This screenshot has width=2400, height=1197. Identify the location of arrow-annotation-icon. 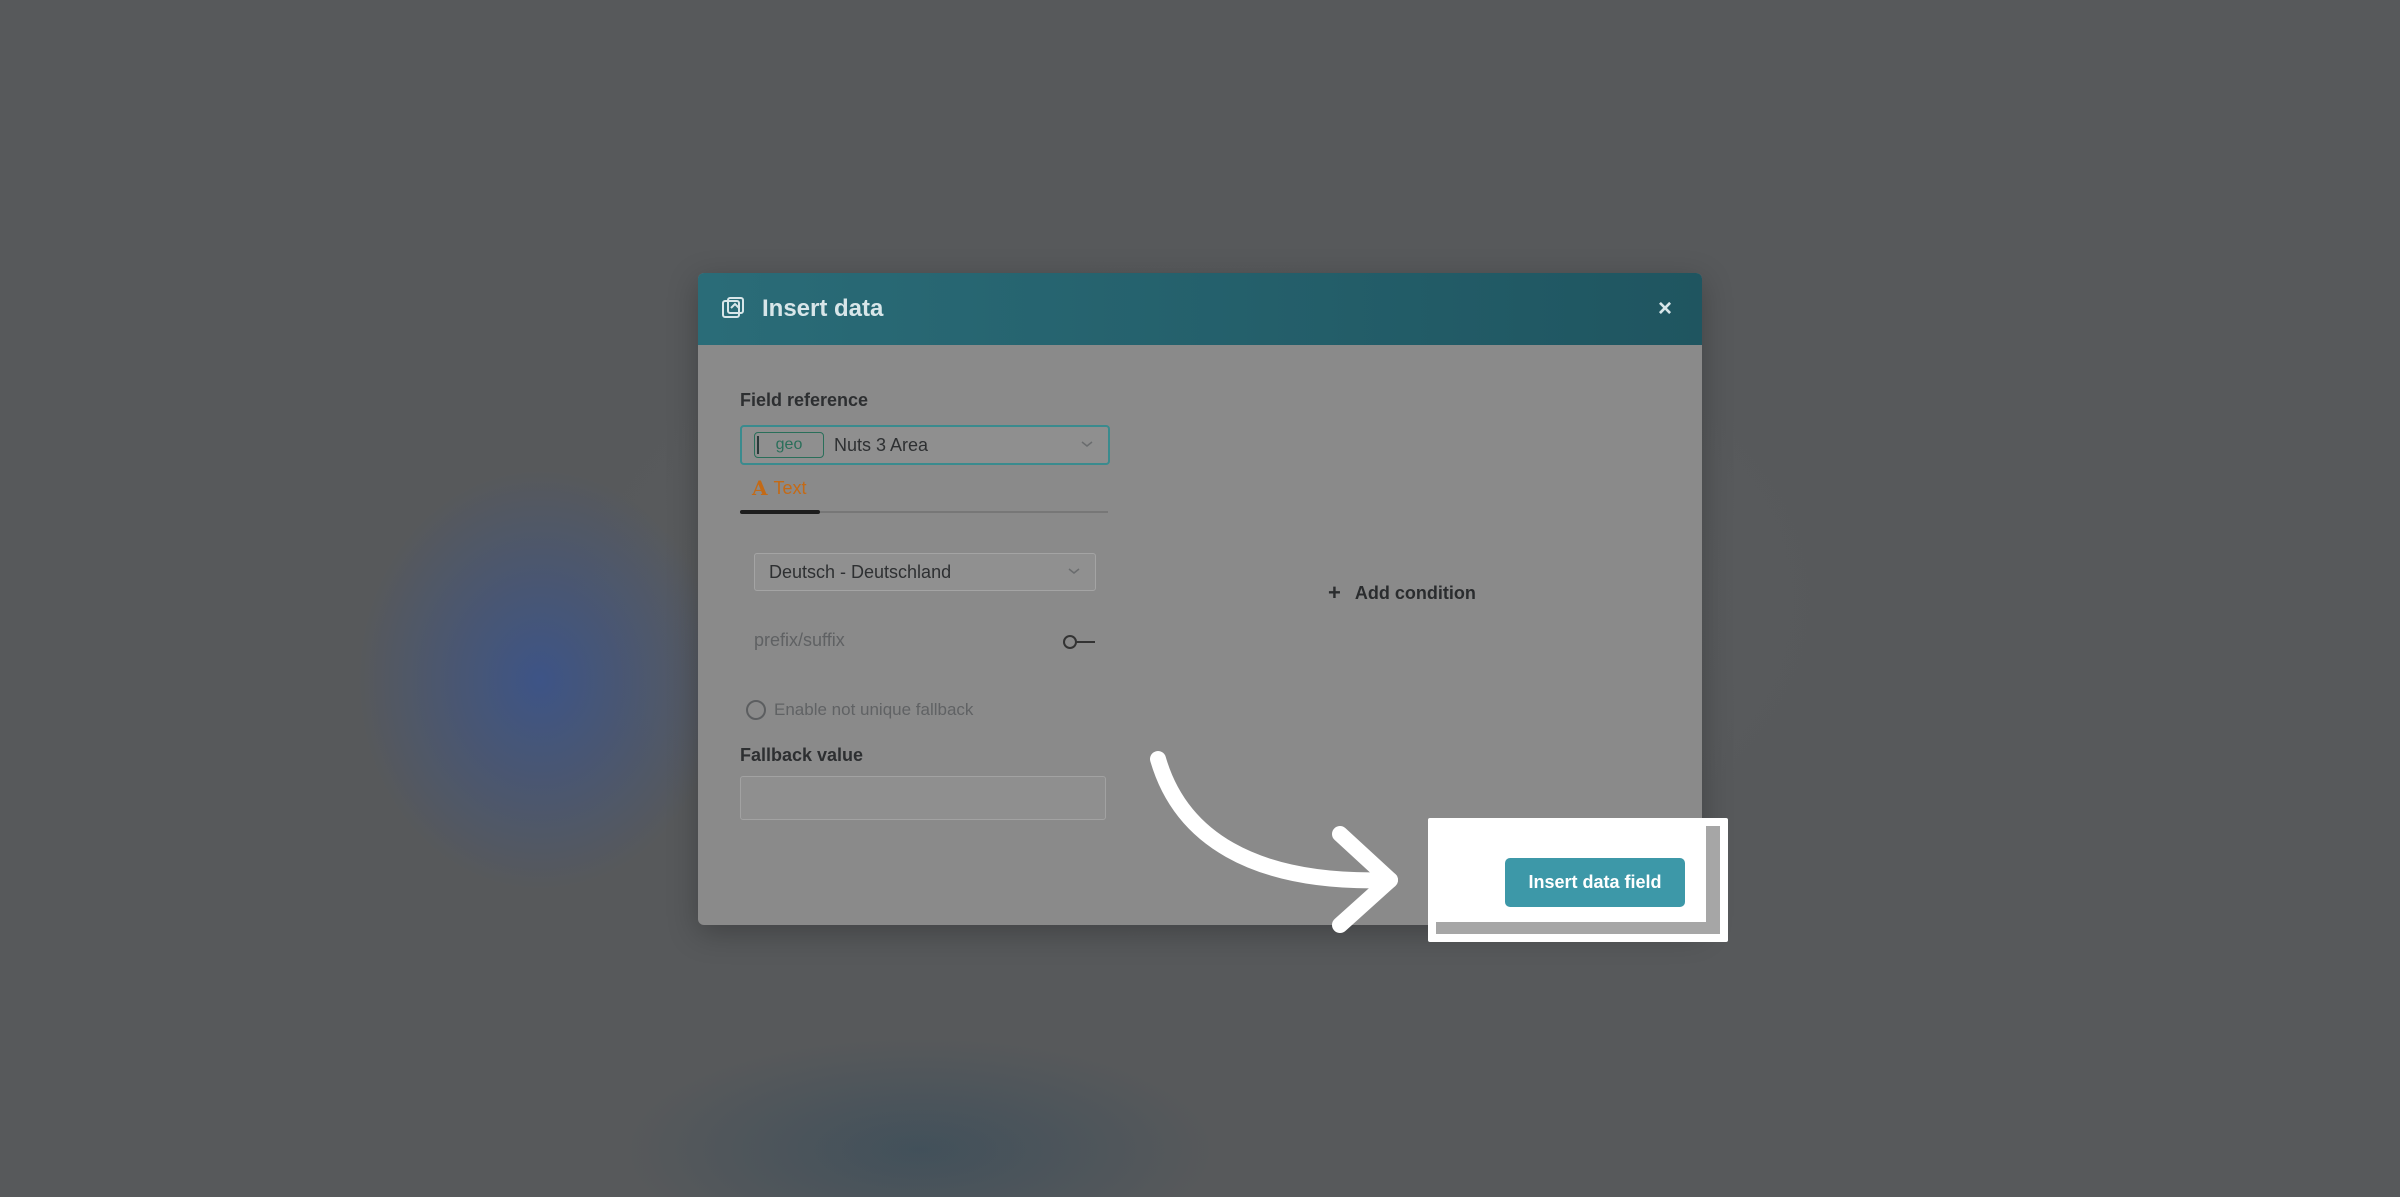
(1270, 847).